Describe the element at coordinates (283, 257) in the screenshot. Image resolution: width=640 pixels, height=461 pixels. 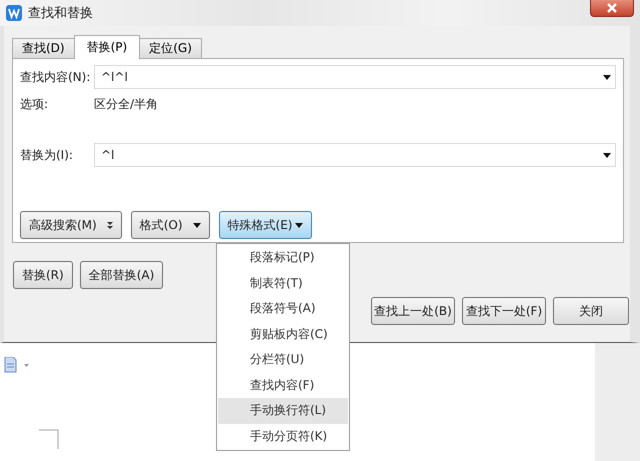
I see `menu-item: 段落标记(P)` at that location.